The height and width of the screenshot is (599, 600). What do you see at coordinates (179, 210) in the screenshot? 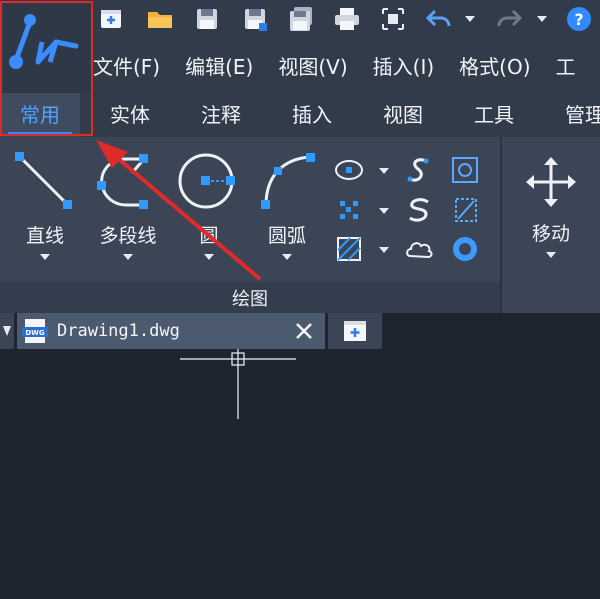
I see `red-arrow-annotation-icon` at bounding box center [179, 210].